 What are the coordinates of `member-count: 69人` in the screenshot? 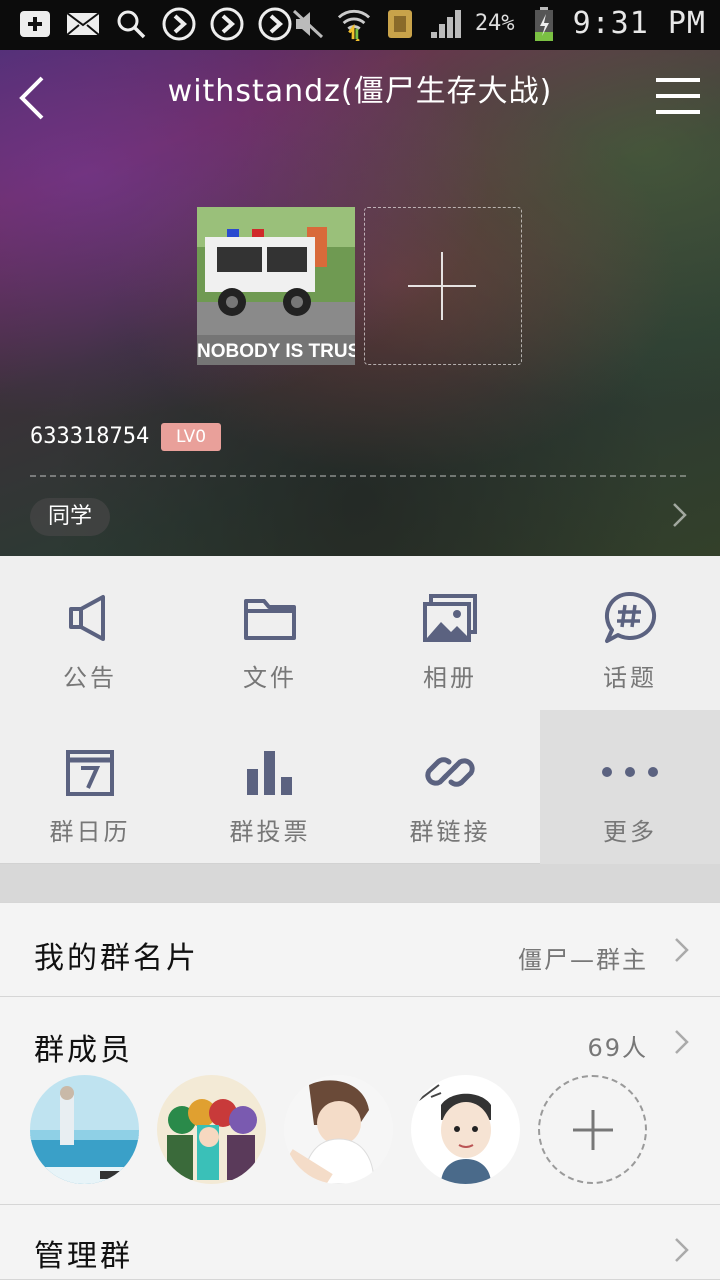 It's located at (617, 1048).